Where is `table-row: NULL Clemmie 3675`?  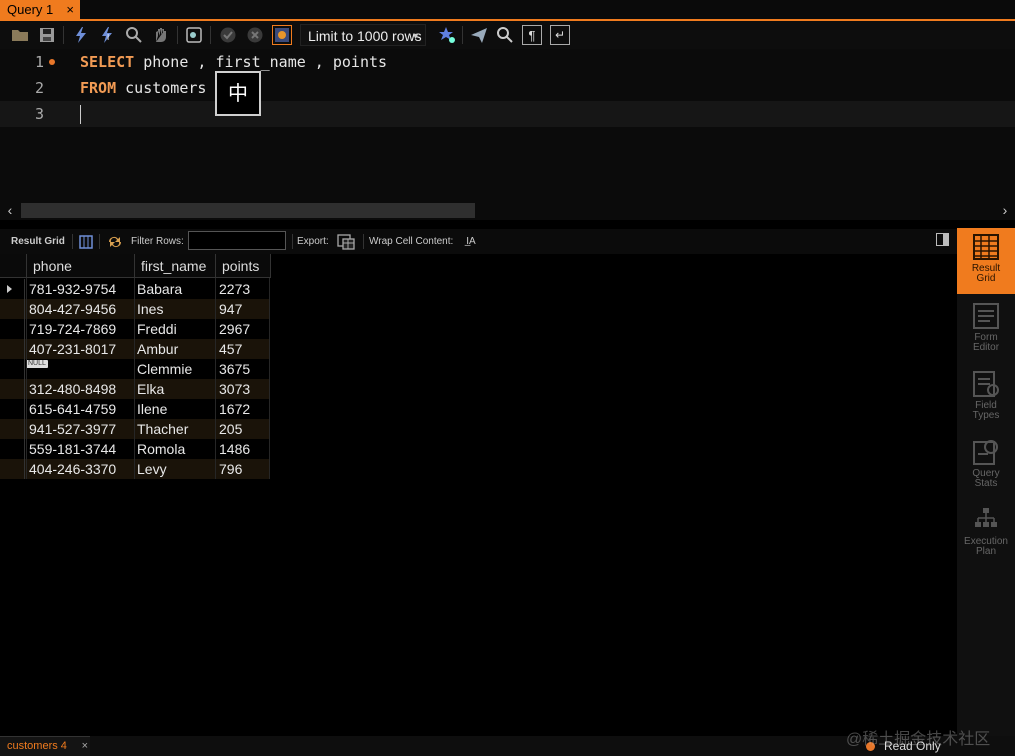 table-row: NULL Clemmie 3675 is located at coordinates (135, 369).